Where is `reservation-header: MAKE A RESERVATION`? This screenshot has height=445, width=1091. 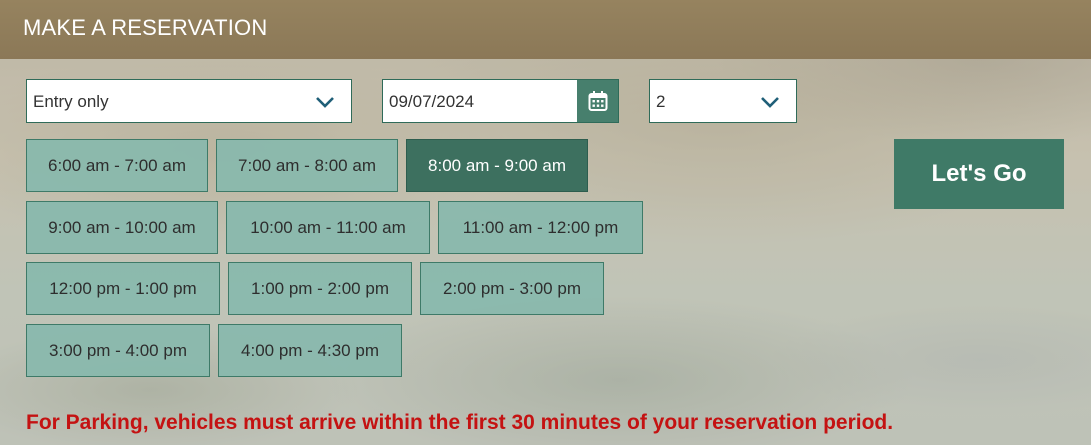 reservation-header: MAKE A RESERVATION is located at coordinates (545, 29).